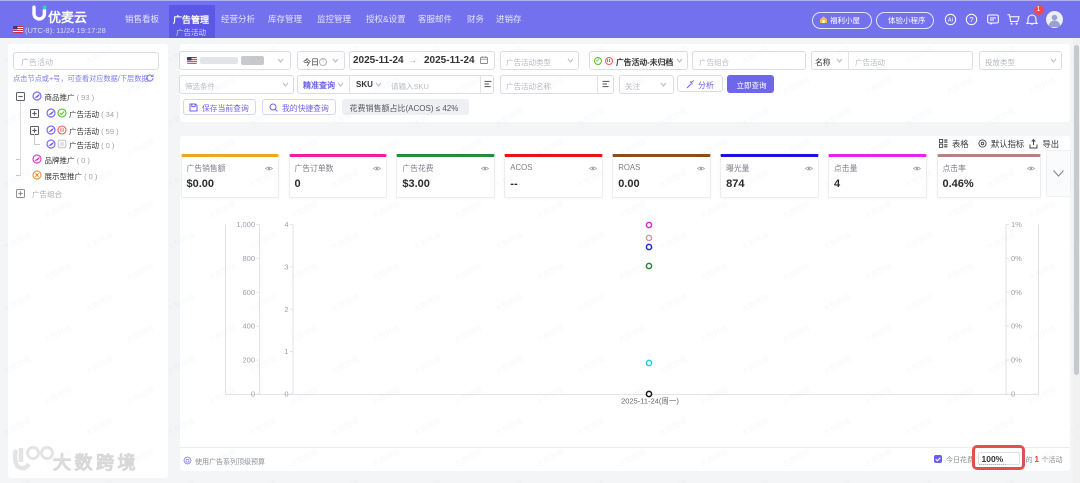 This screenshot has height=483, width=1080. I want to click on svg-text: 2, so click(286, 309).